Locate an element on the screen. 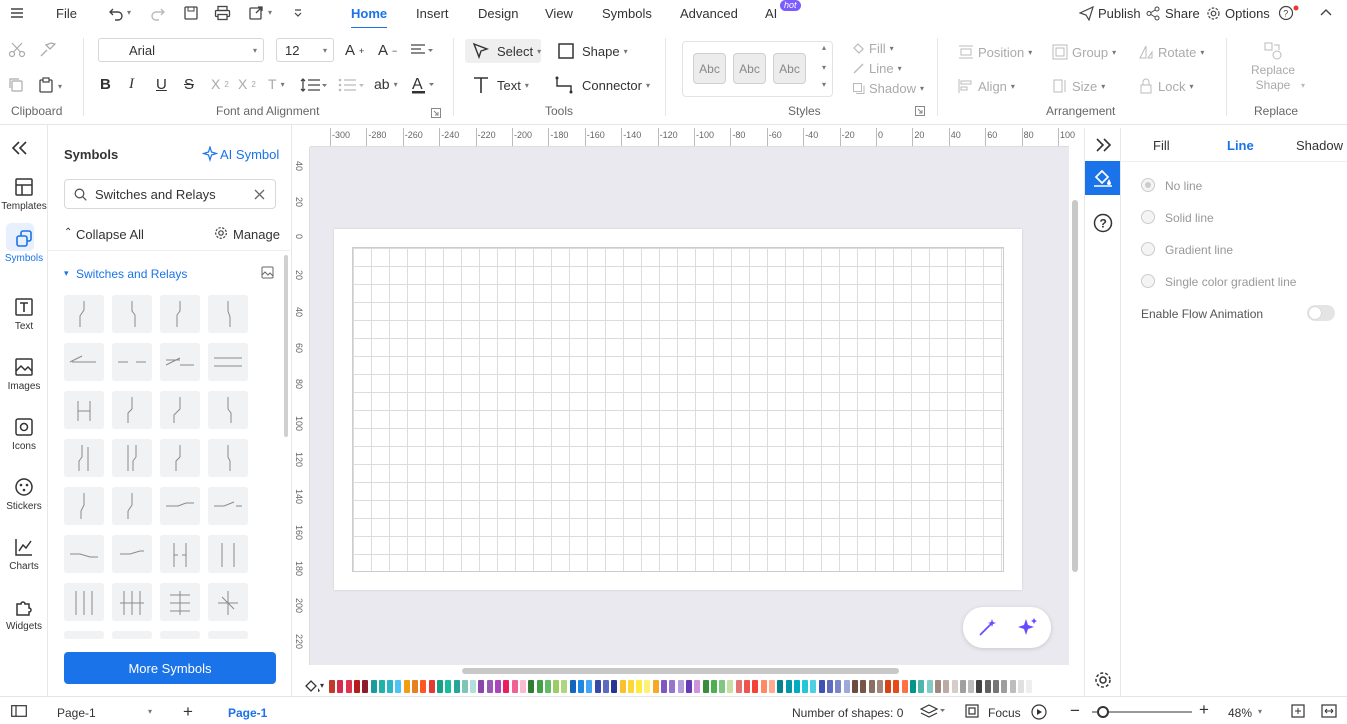 This screenshot has height=724, width=1347. shape-tool: Shape ▾ is located at coordinates (605, 51).